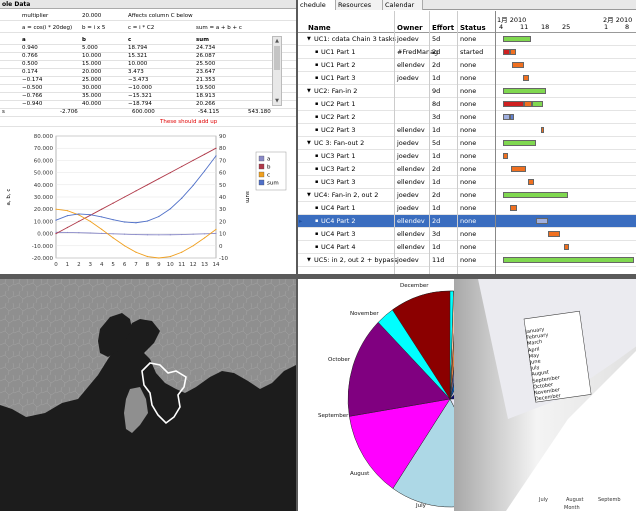  I want to click on sheet-scrollbar: ▲ ▼, so click(277, 71).